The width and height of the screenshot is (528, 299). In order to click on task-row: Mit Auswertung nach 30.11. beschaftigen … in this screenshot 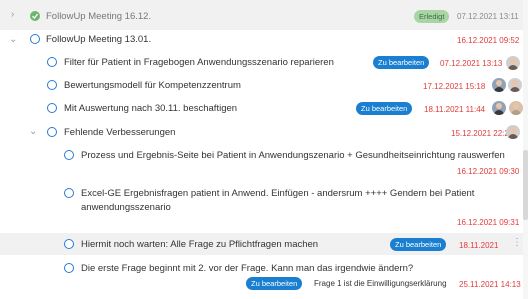, I will do `click(264, 108)`.